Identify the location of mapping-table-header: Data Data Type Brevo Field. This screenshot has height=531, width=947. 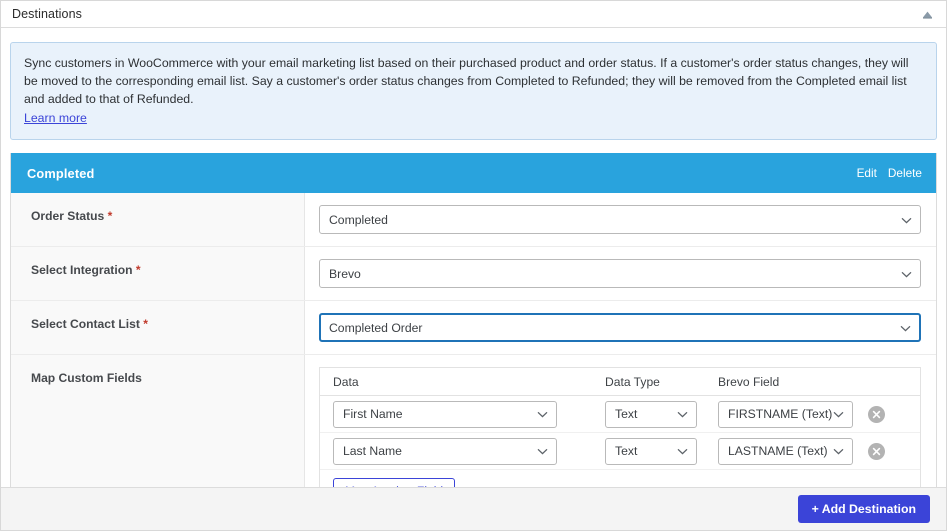
(620, 382).